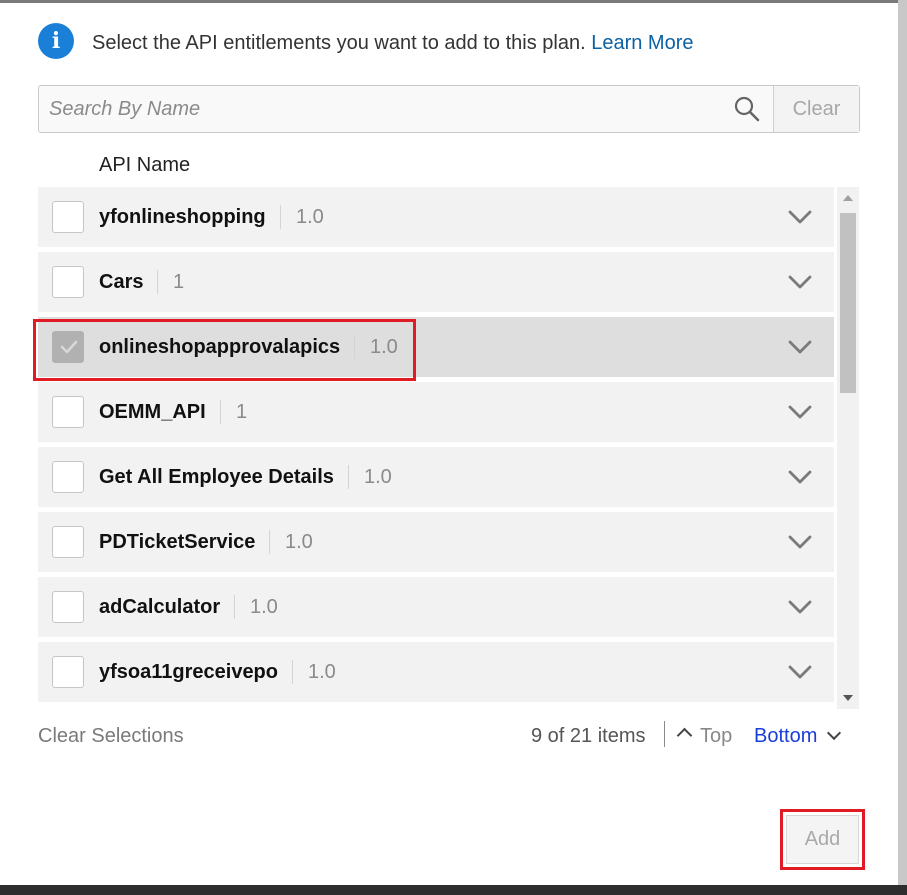 The image size is (907, 895). Describe the element at coordinates (196, 672) in the screenshot. I see `api-name: yfsoa11greceivepo` at that location.